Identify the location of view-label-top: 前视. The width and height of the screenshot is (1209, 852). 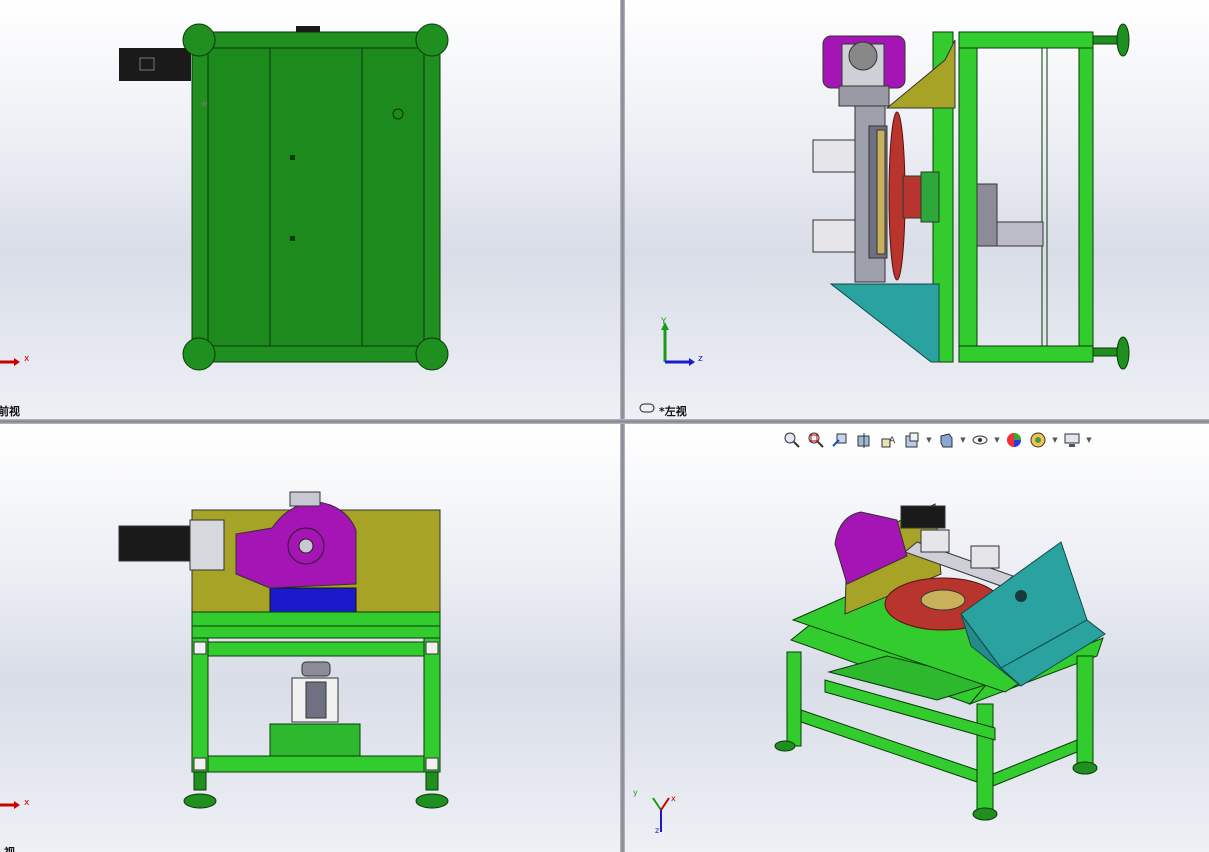
(10, 411).